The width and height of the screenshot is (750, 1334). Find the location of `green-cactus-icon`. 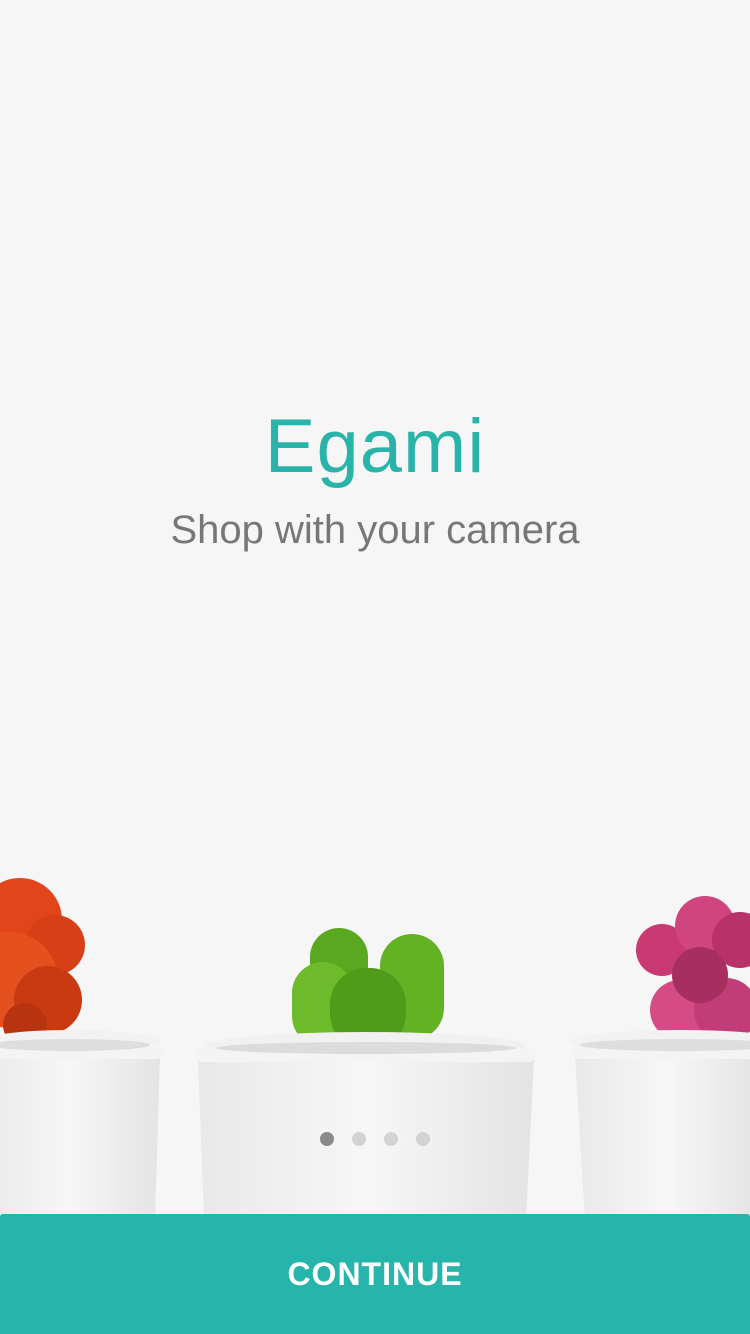

green-cactus-icon is located at coordinates (368, 989).